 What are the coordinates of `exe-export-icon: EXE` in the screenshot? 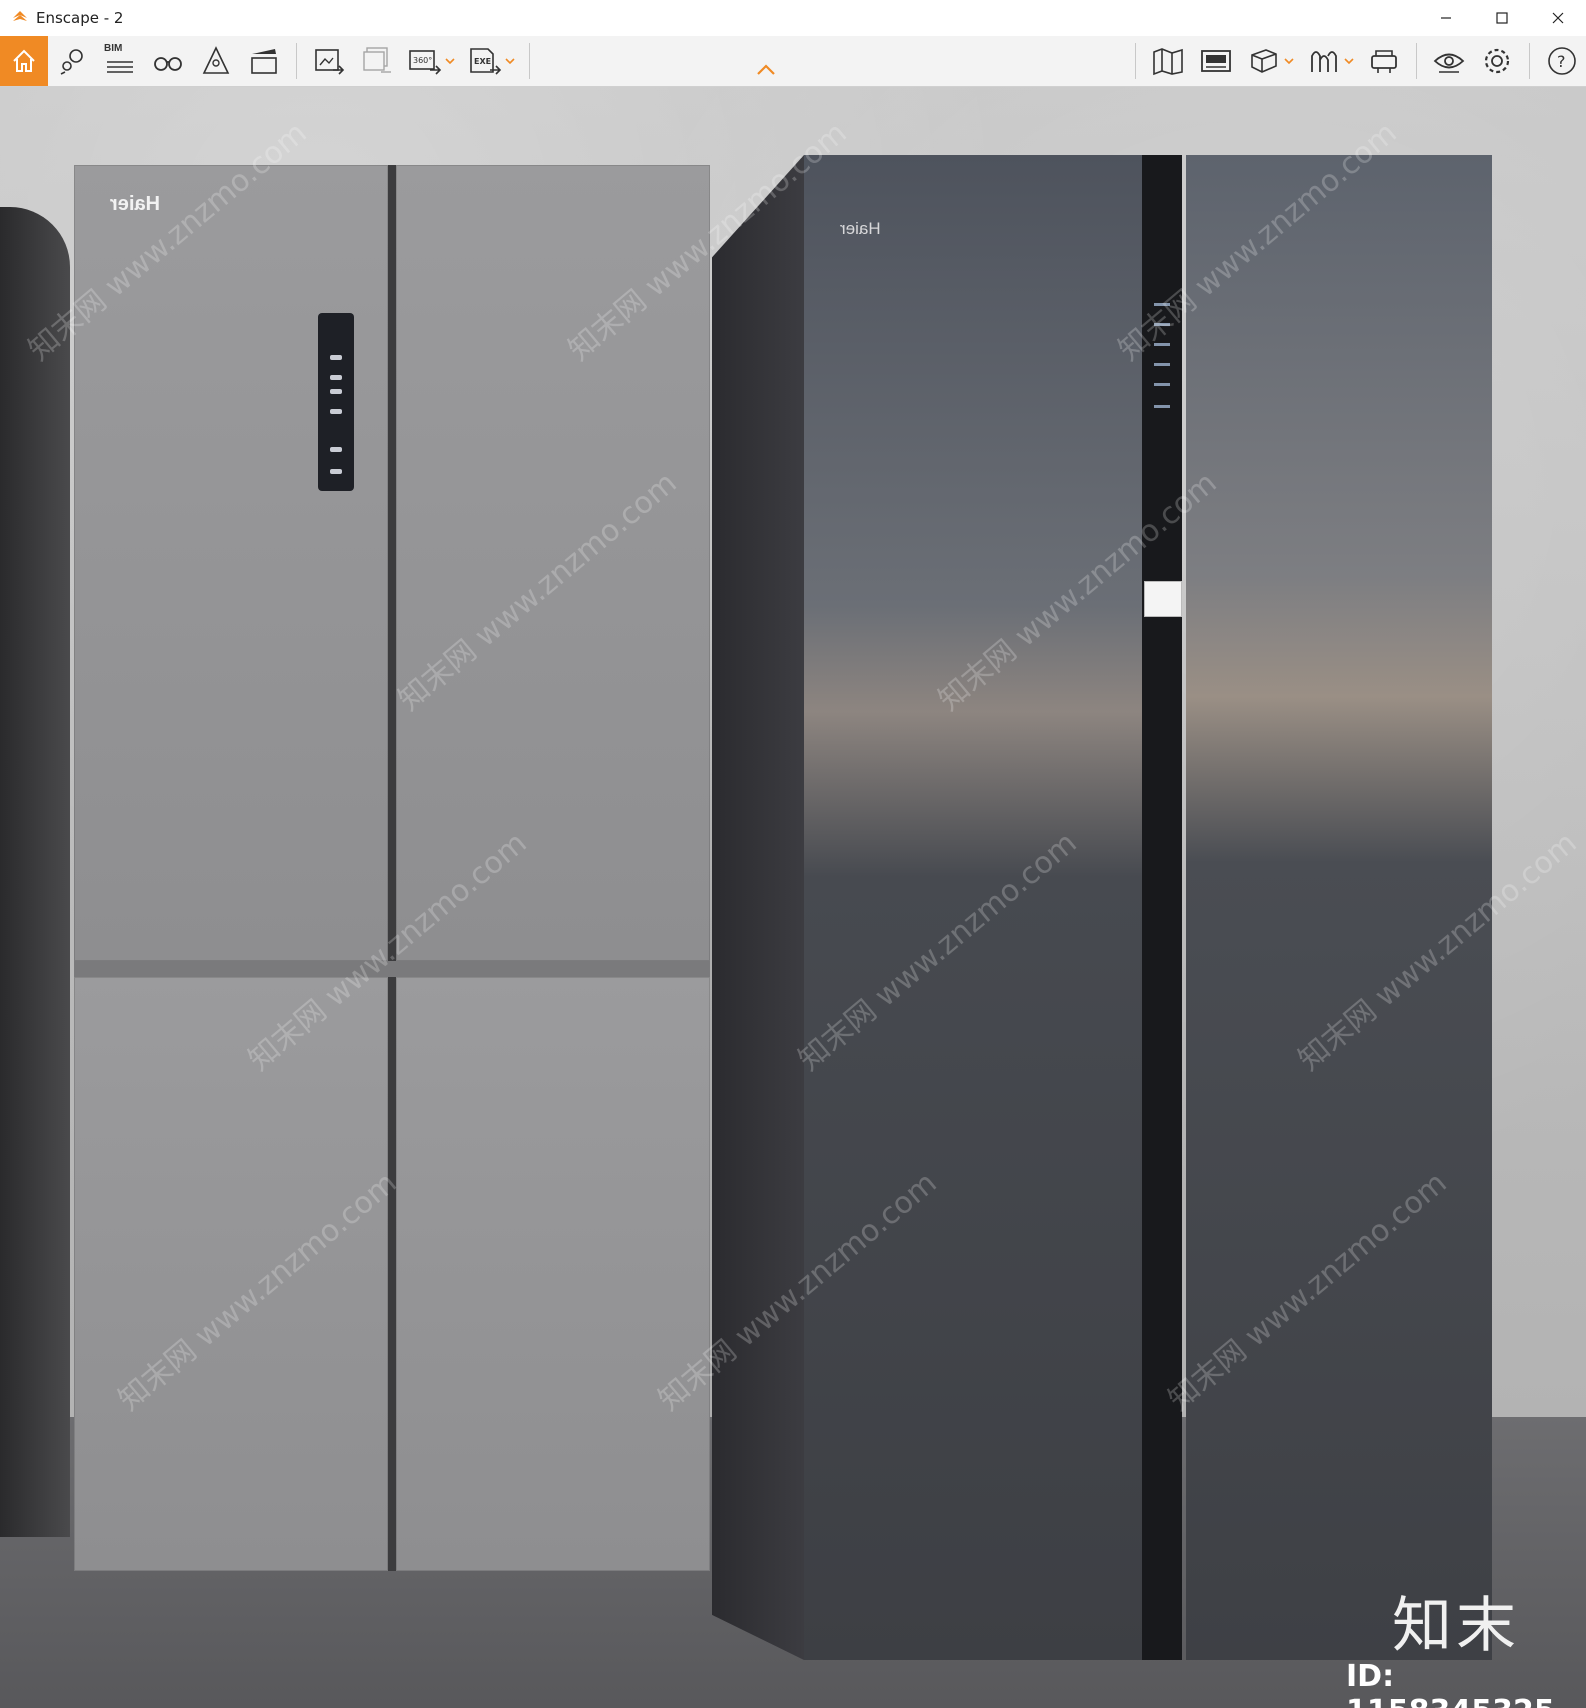 It's located at (486, 61).